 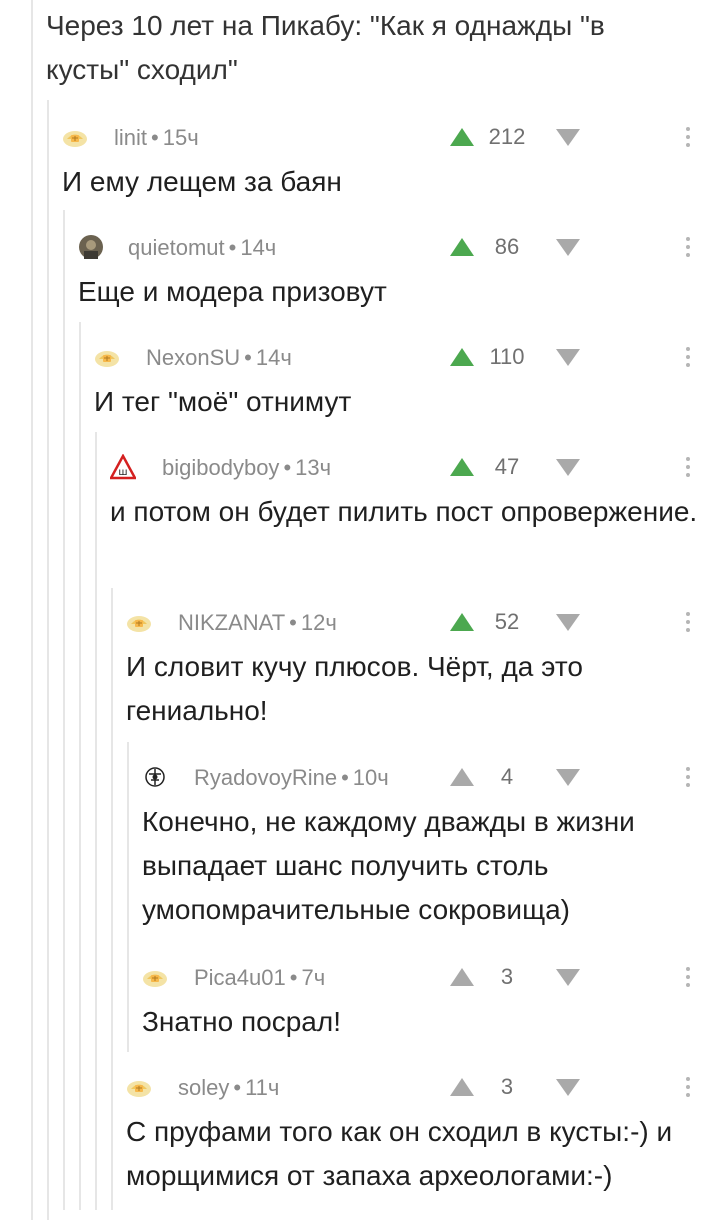 What do you see at coordinates (423, 622) in the screenshot?
I see `comment-header: NIKZANAT • 12ч 52` at bounding box center [423, 622].